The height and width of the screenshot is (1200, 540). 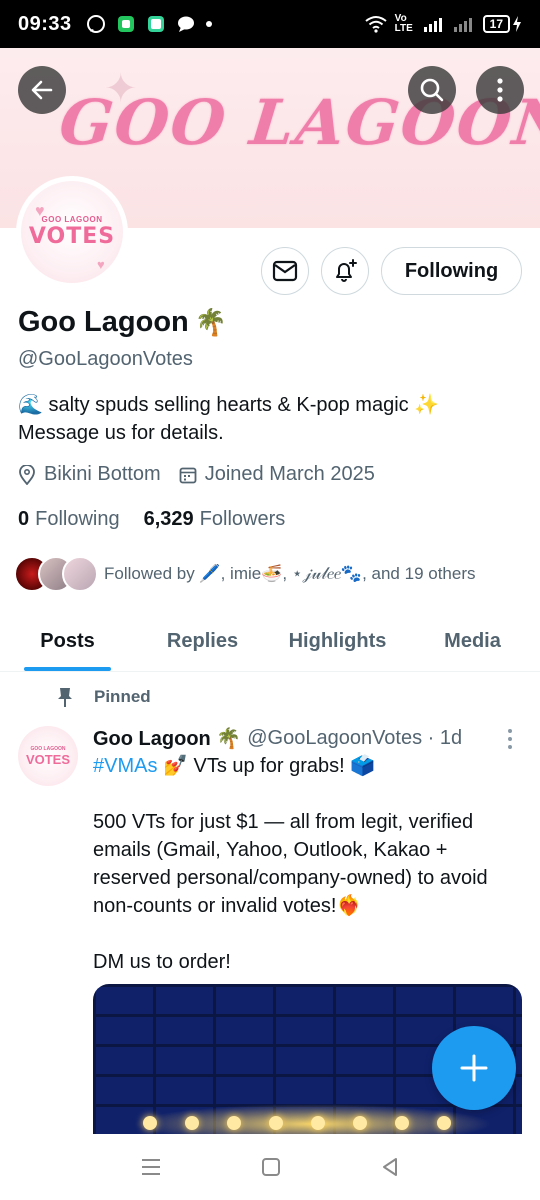 I want to click on following-count: 0, so click(x=24, y=519).